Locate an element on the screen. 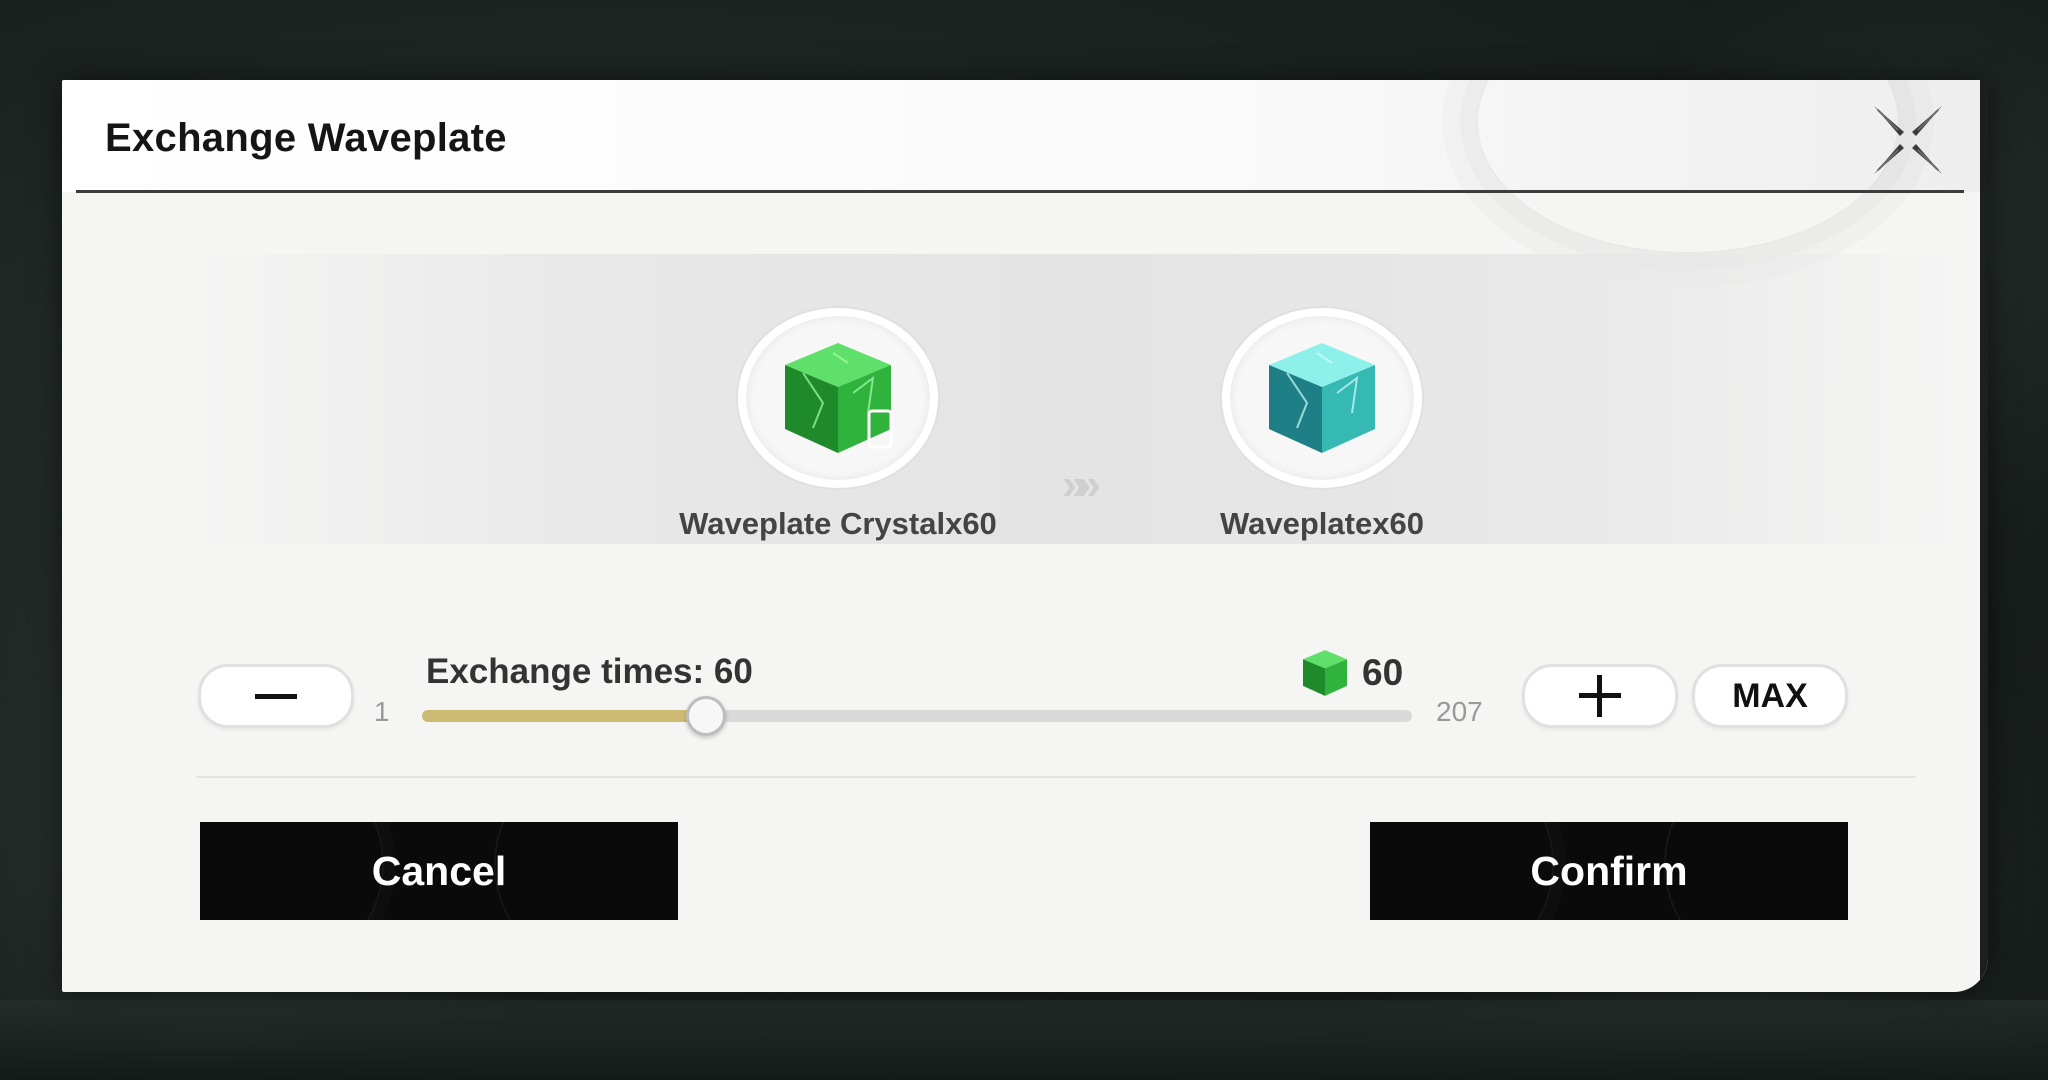  source-item-frame is located at coordinates (838, 398).